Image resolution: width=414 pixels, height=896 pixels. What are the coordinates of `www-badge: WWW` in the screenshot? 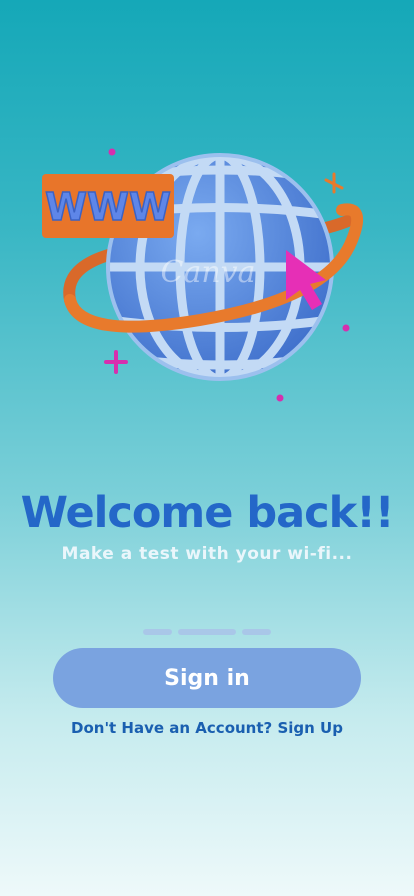 It's located at (108, 206).